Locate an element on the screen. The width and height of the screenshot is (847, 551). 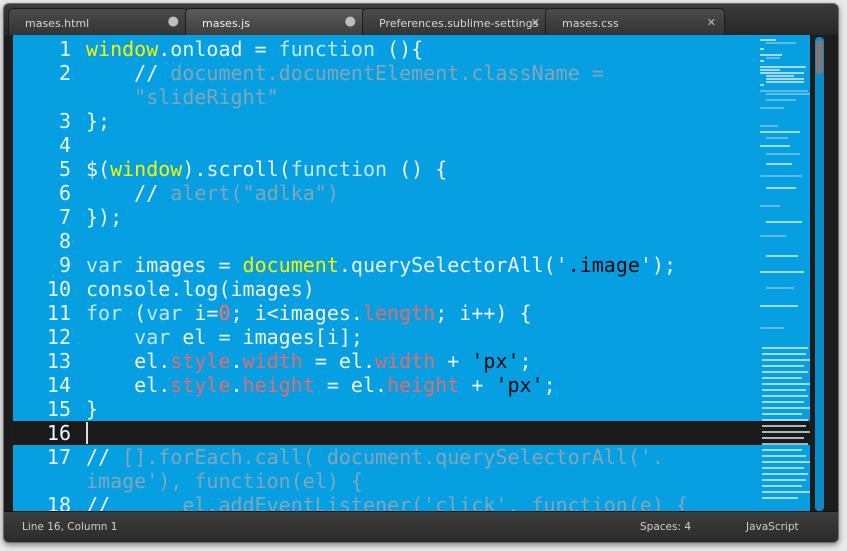
line-number: 18 is located at coordinates (58, 502).